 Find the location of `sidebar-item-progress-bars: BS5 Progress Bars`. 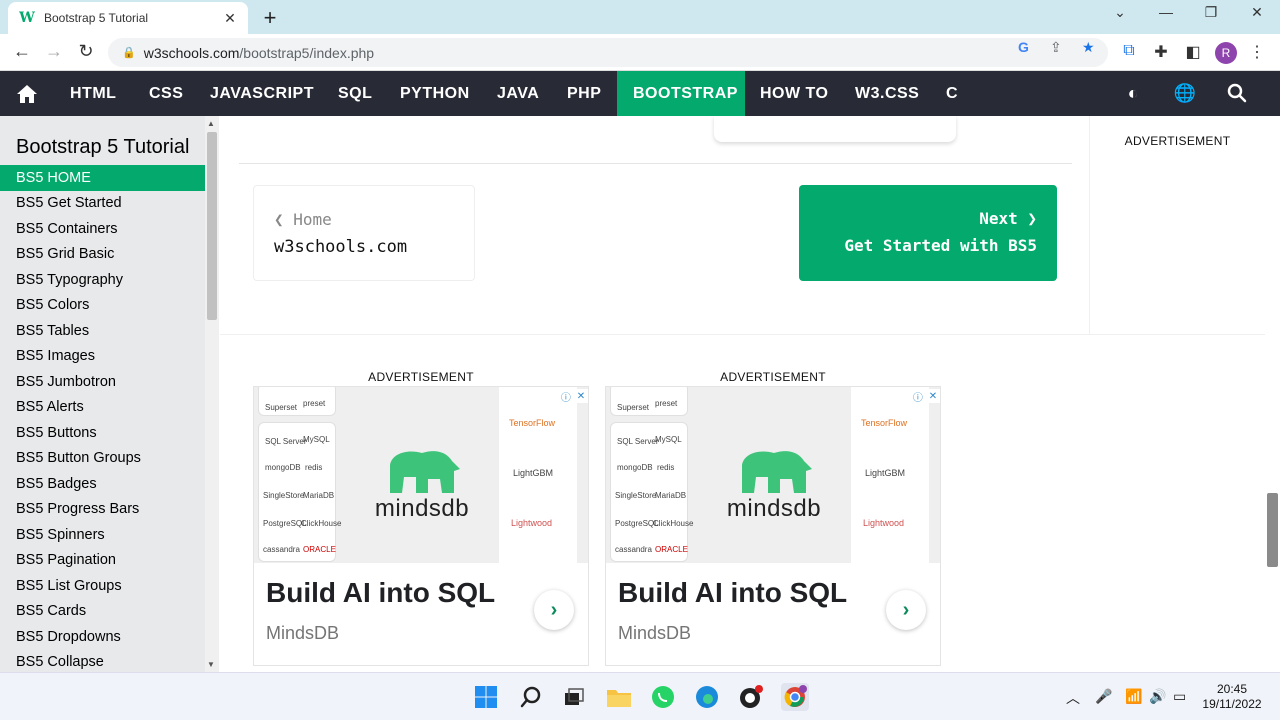

sidebar-item-progress-bars: BS5 Progress Bars is located at coordinates (102, 510).